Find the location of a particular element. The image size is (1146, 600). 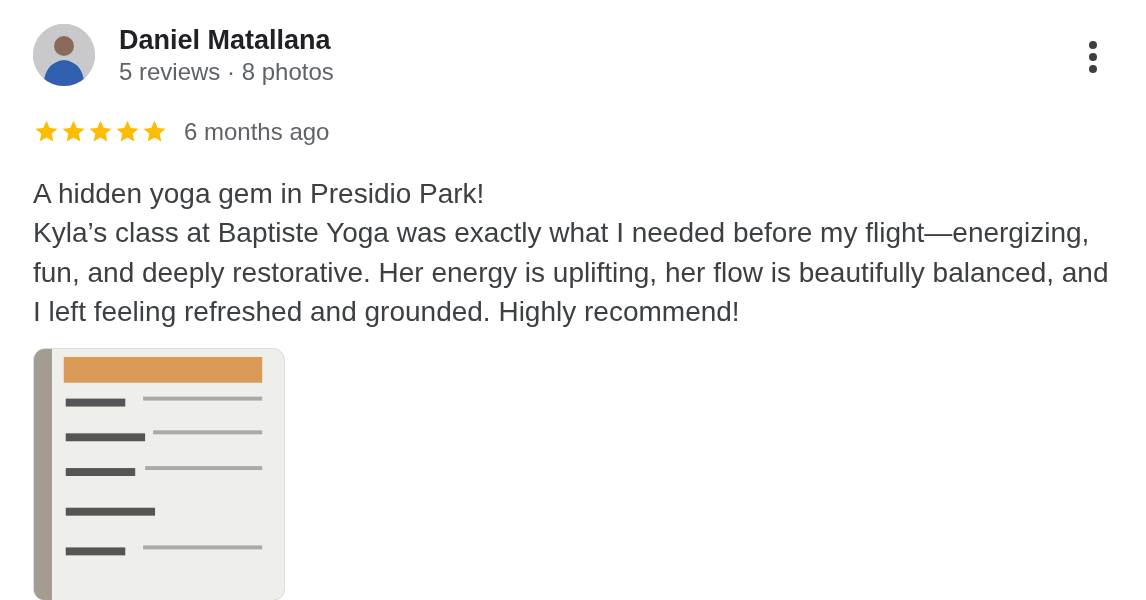

review-date: 6 months ago is located at coordinates (257, 131).